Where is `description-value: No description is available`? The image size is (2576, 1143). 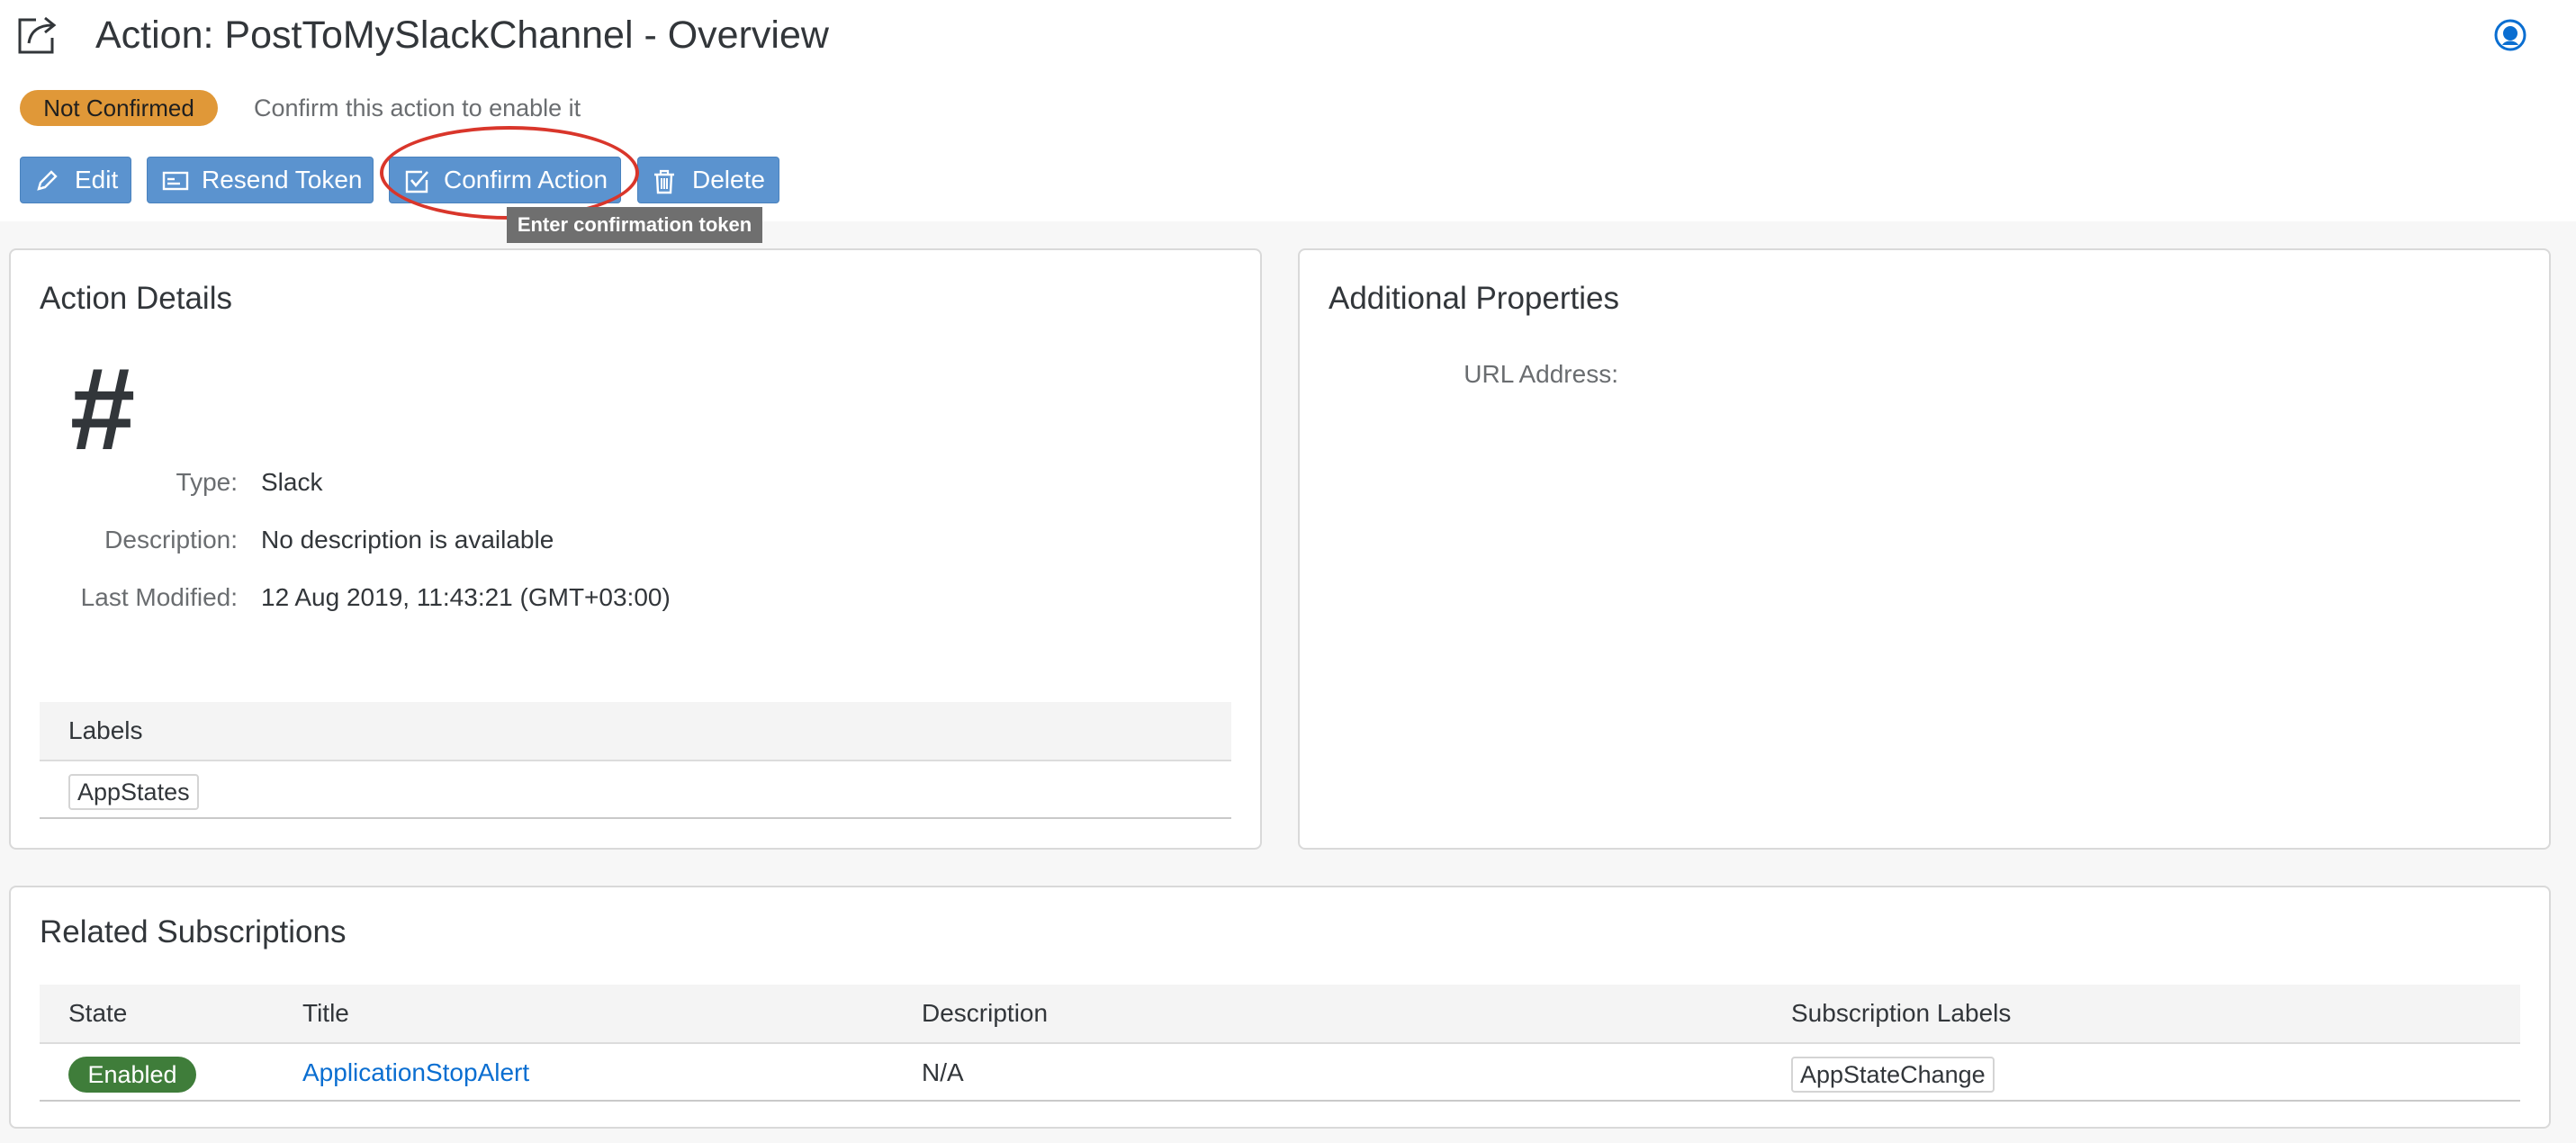
description-value: No description is available is located at coordinates (407, 540).